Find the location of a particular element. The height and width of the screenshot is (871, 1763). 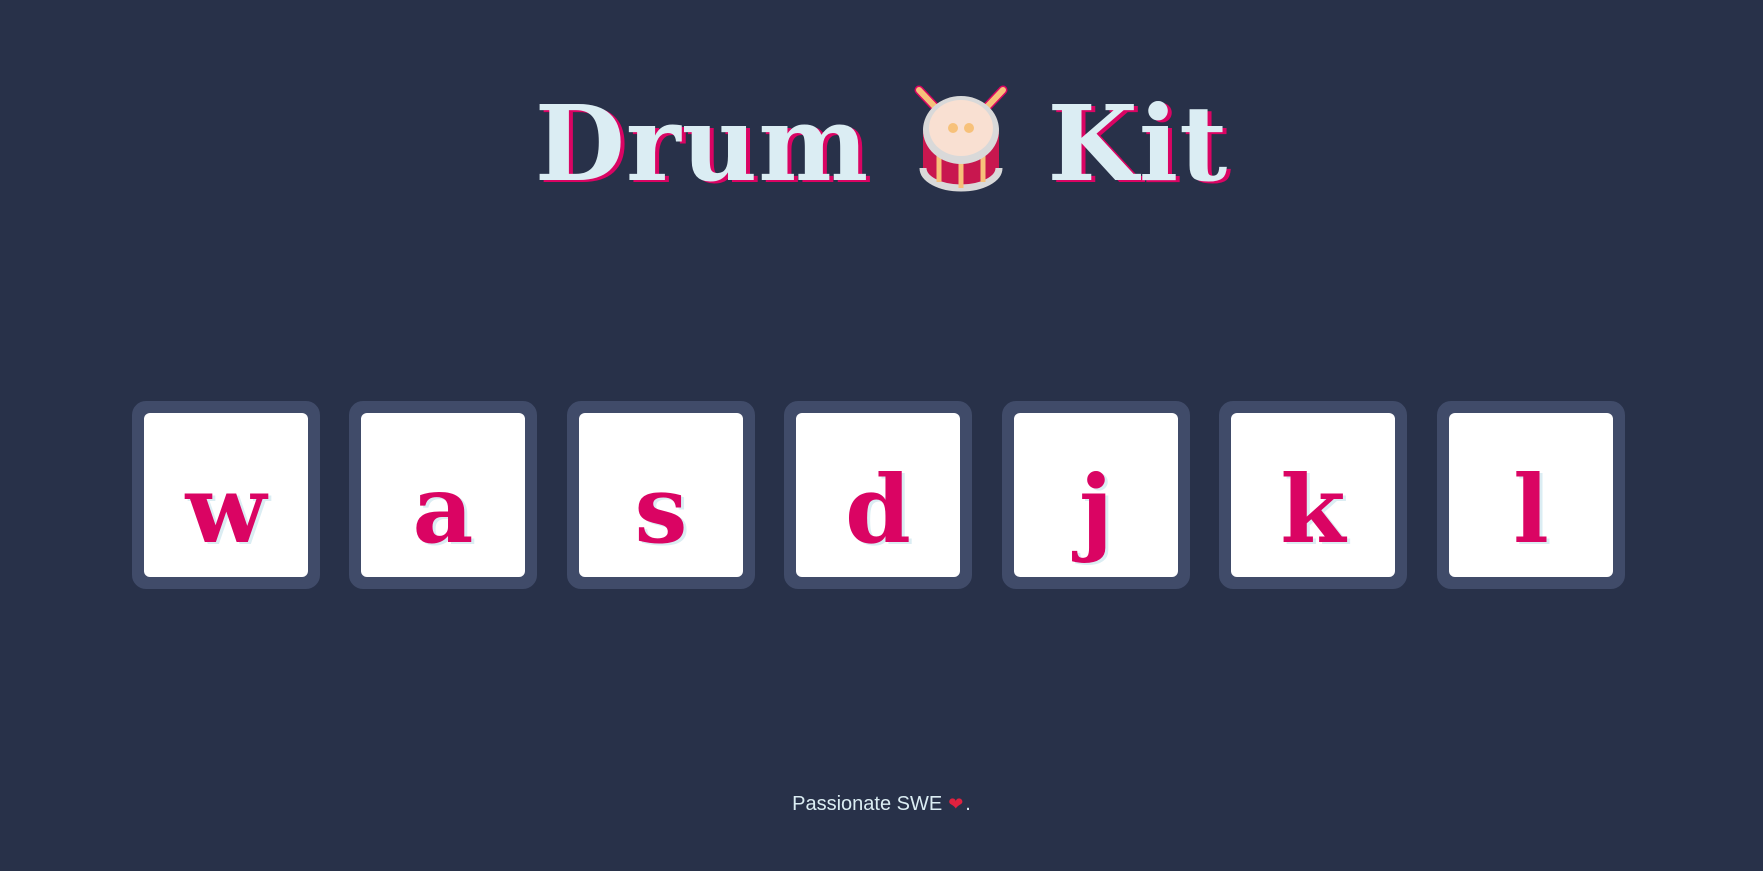

key-face: s is located at coordinates (661, 495).